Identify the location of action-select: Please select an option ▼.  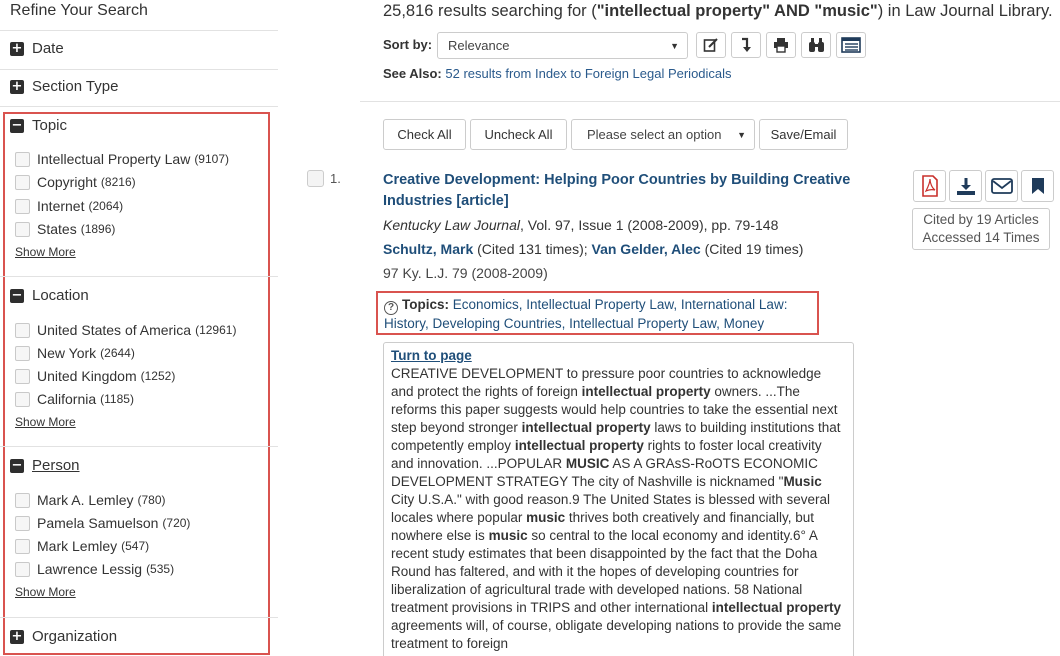
(663, 134).